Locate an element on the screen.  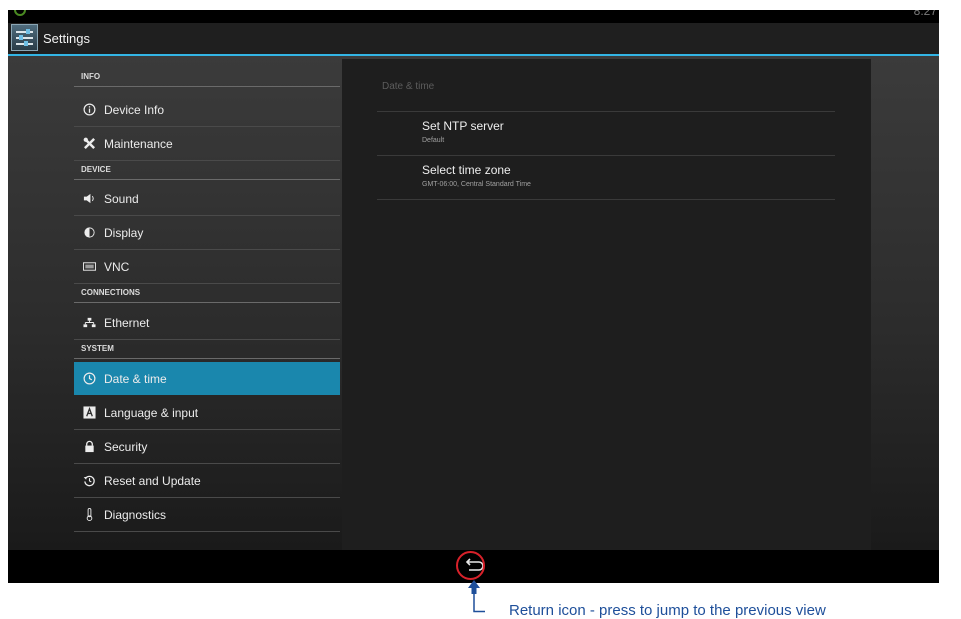
menu-item-maintenance: Maintenance is located at coordinates (207, 144).